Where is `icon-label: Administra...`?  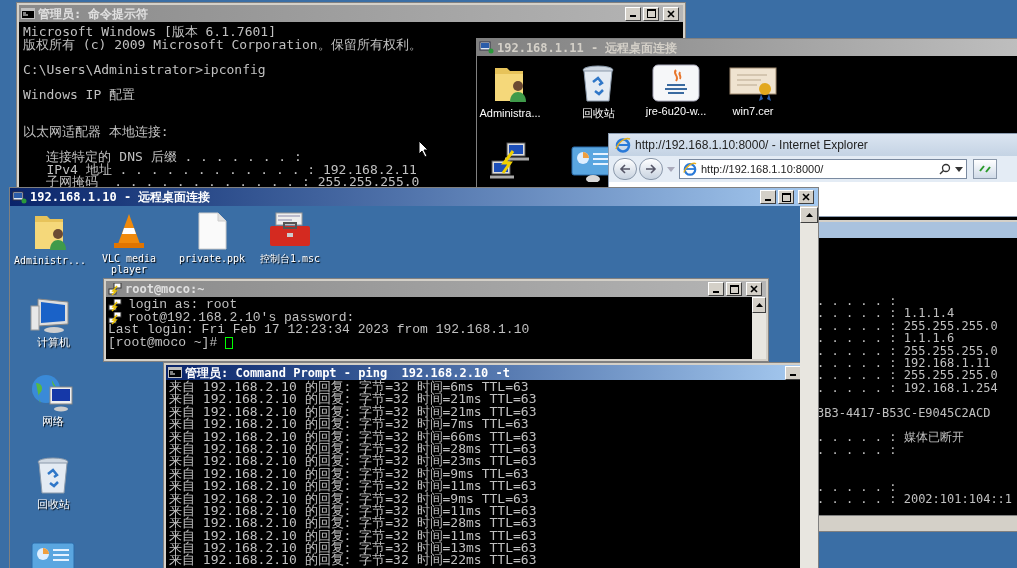 icon-label: Administra... is located at coordinates (510, 113).